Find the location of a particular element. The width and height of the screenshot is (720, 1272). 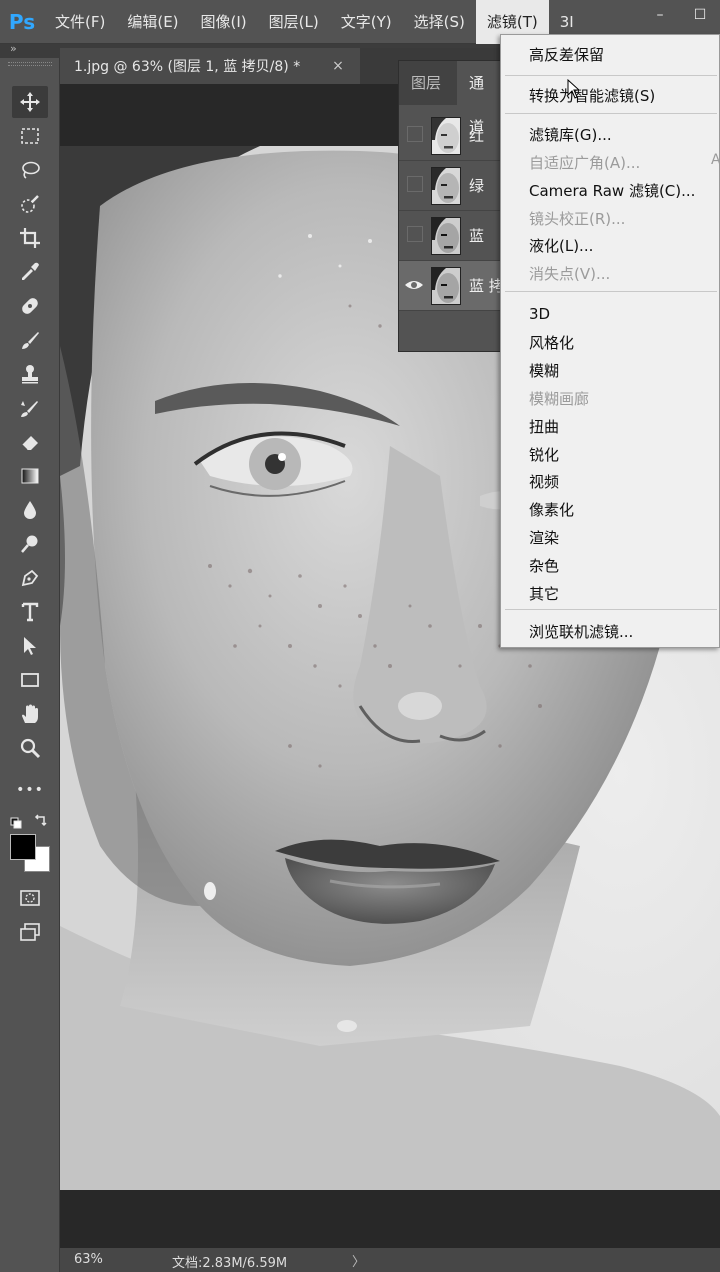

window-controls: – ☐ is located at coordinates (680, 15).